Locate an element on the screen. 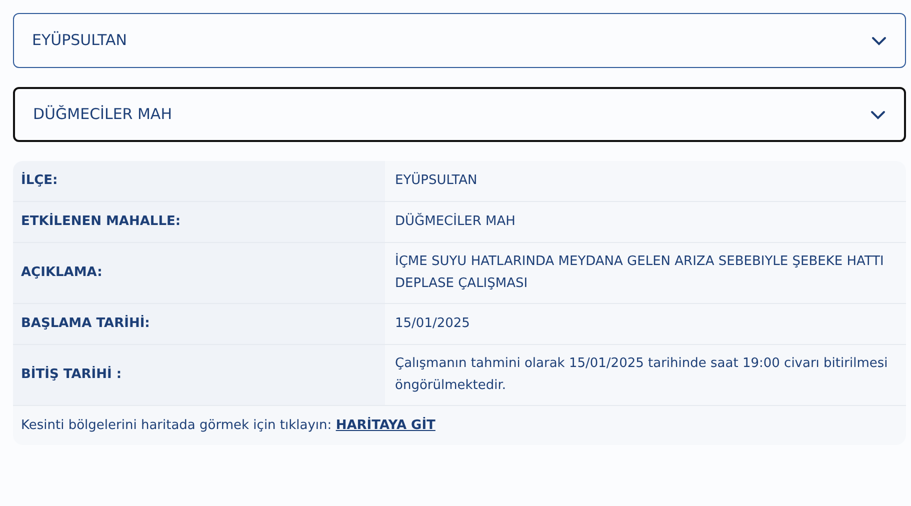 The width and height of the screenshot is (911, 506). value-cell-text: Çalışmanın tahmini olarak 15/01/2025 tarihinde saat 19:00 civarı bitirilmesi öngörülmektedir. is located at coordinates (641, 375).